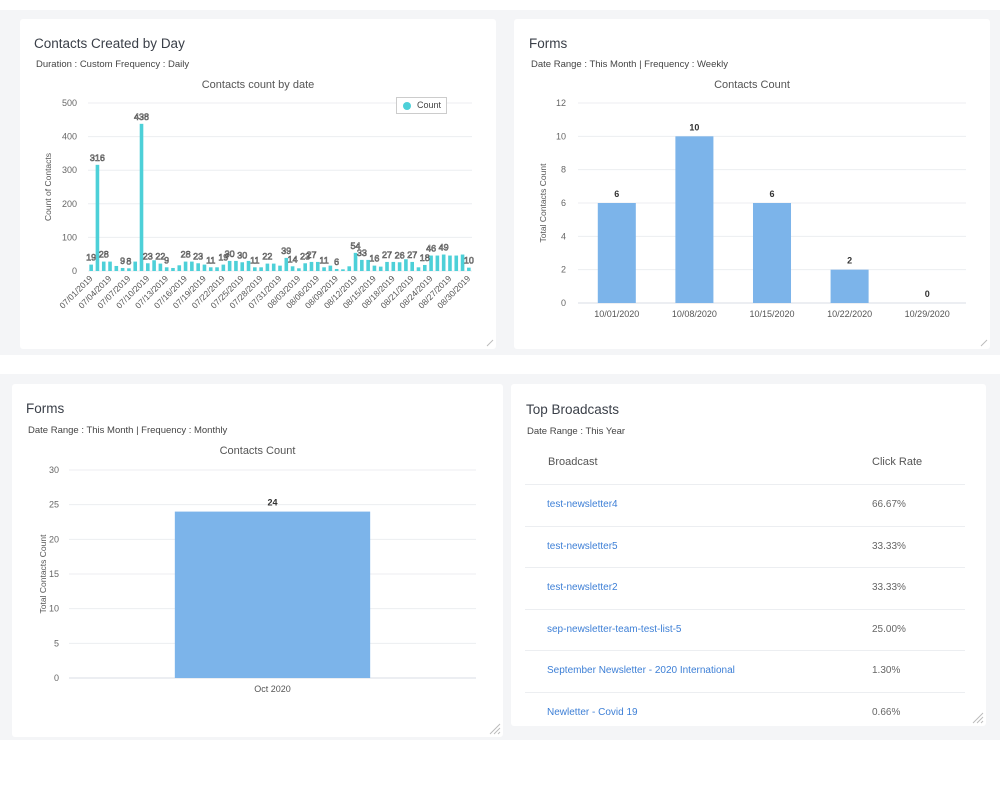 The height and width of the screenshot is (800, 1000). Describe the element at coordinates (362, 253) in the screenshot. I see `data-label: 33` at that location.